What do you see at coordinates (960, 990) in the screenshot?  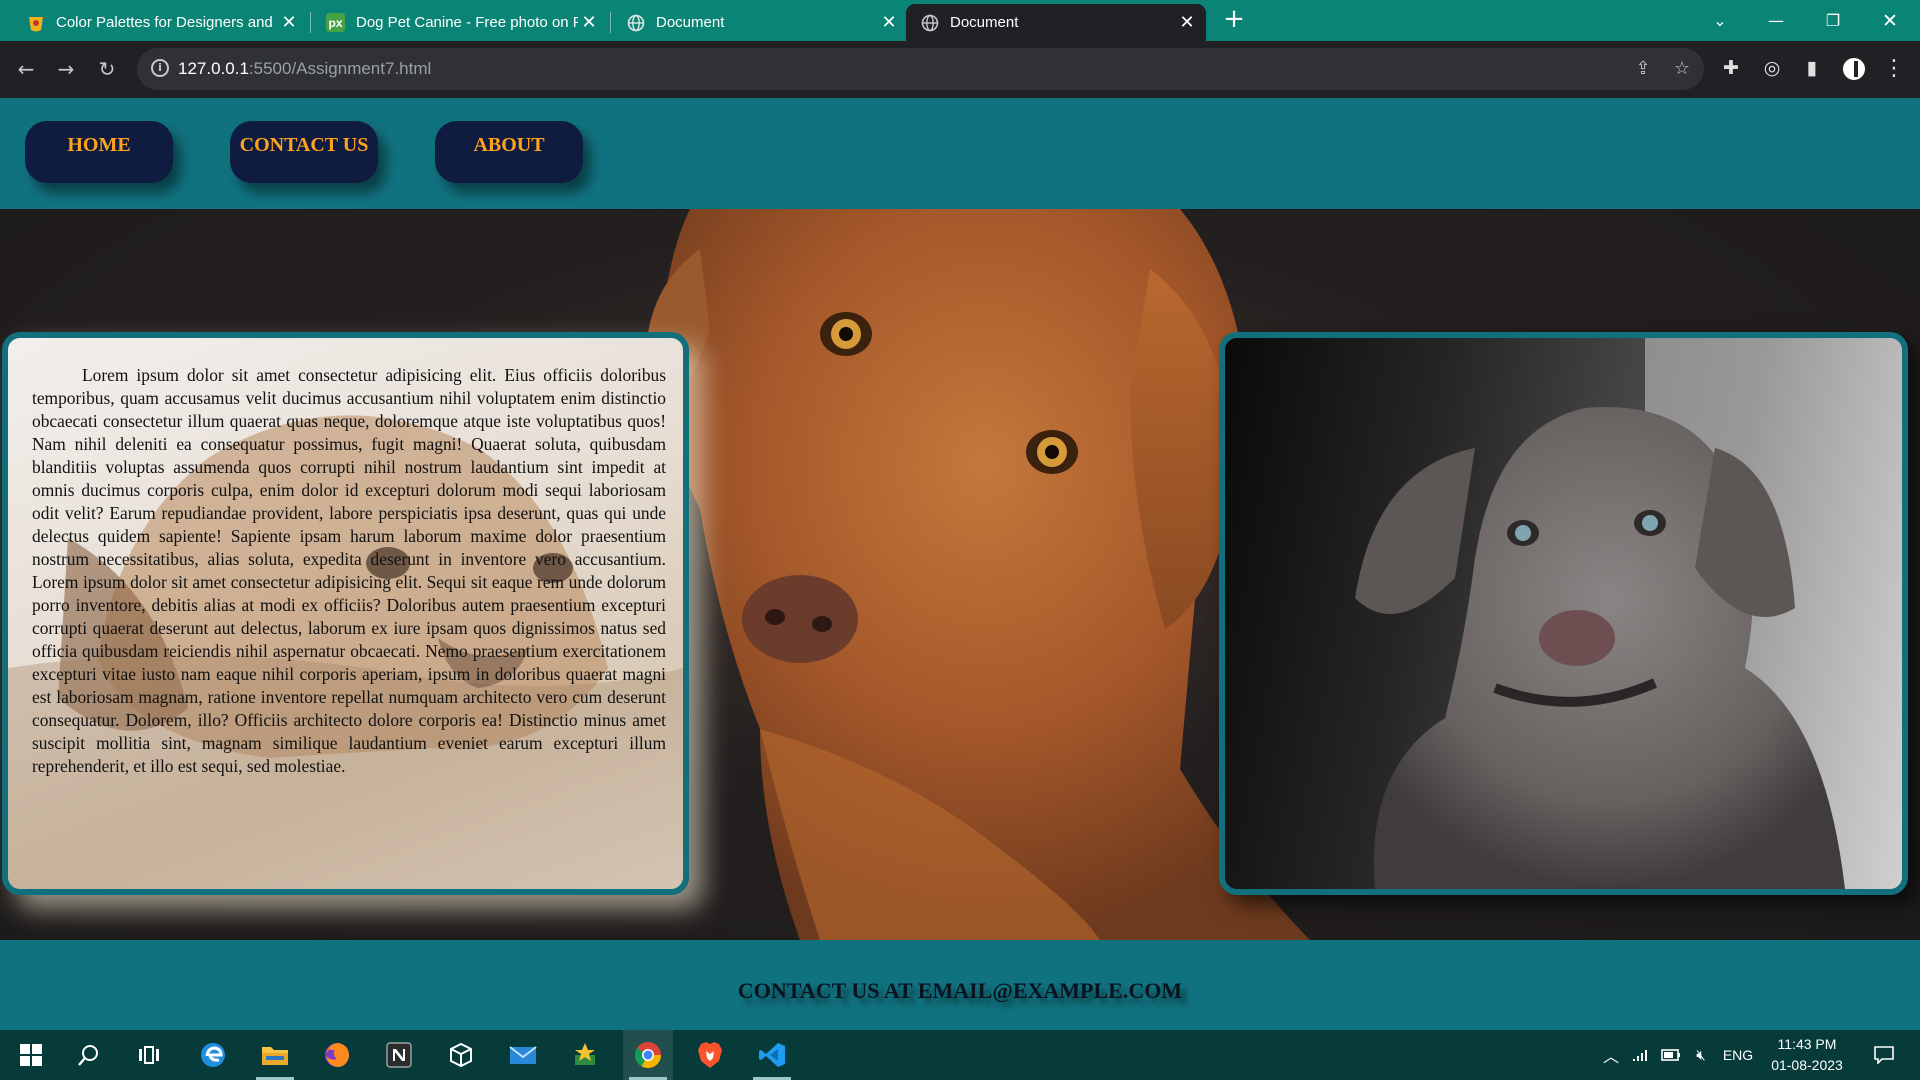 I see `footer-contact-text: CONTACT US AT EMAIL@EXAMPLE.COM` at bounding box center [960, 990].